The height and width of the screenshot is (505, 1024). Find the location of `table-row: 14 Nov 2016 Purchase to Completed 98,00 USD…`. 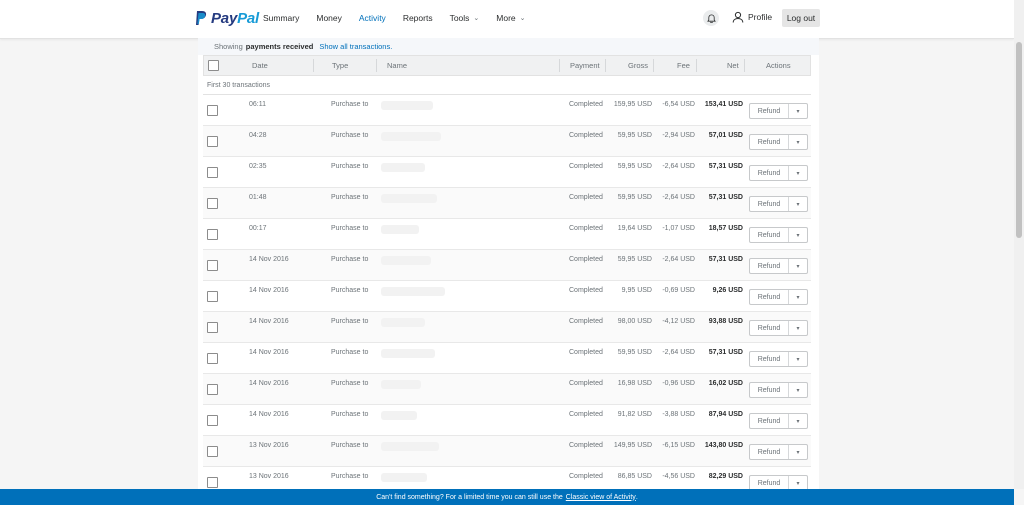

table-row: 14 Nov 2016 Purchase to Completed 98,00 USD… is located at coordinates (507, 327).